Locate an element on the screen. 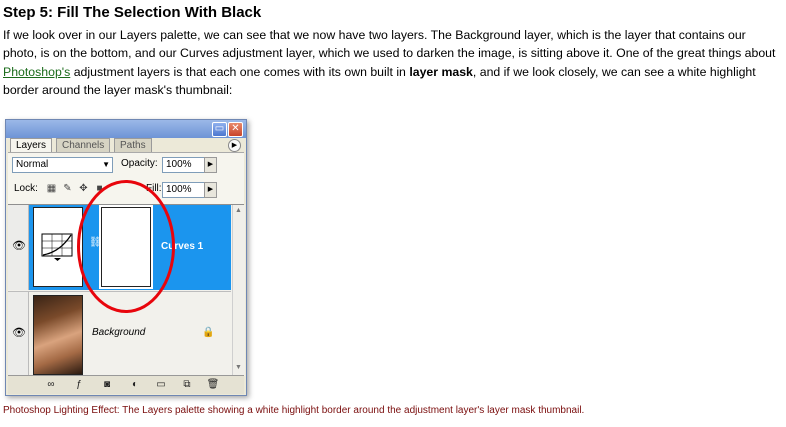 The width and height of the screenshot is (786, 427). tab-layers: Layers is located at coordinates (31, 145).